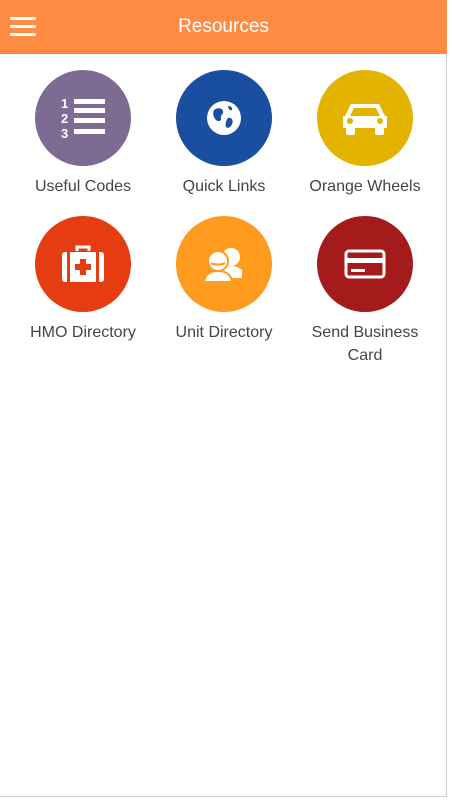  Describe the element at coordinates (83, 186) in the screenshot. I see `useful-codes-label: Useful Codes` at that location.